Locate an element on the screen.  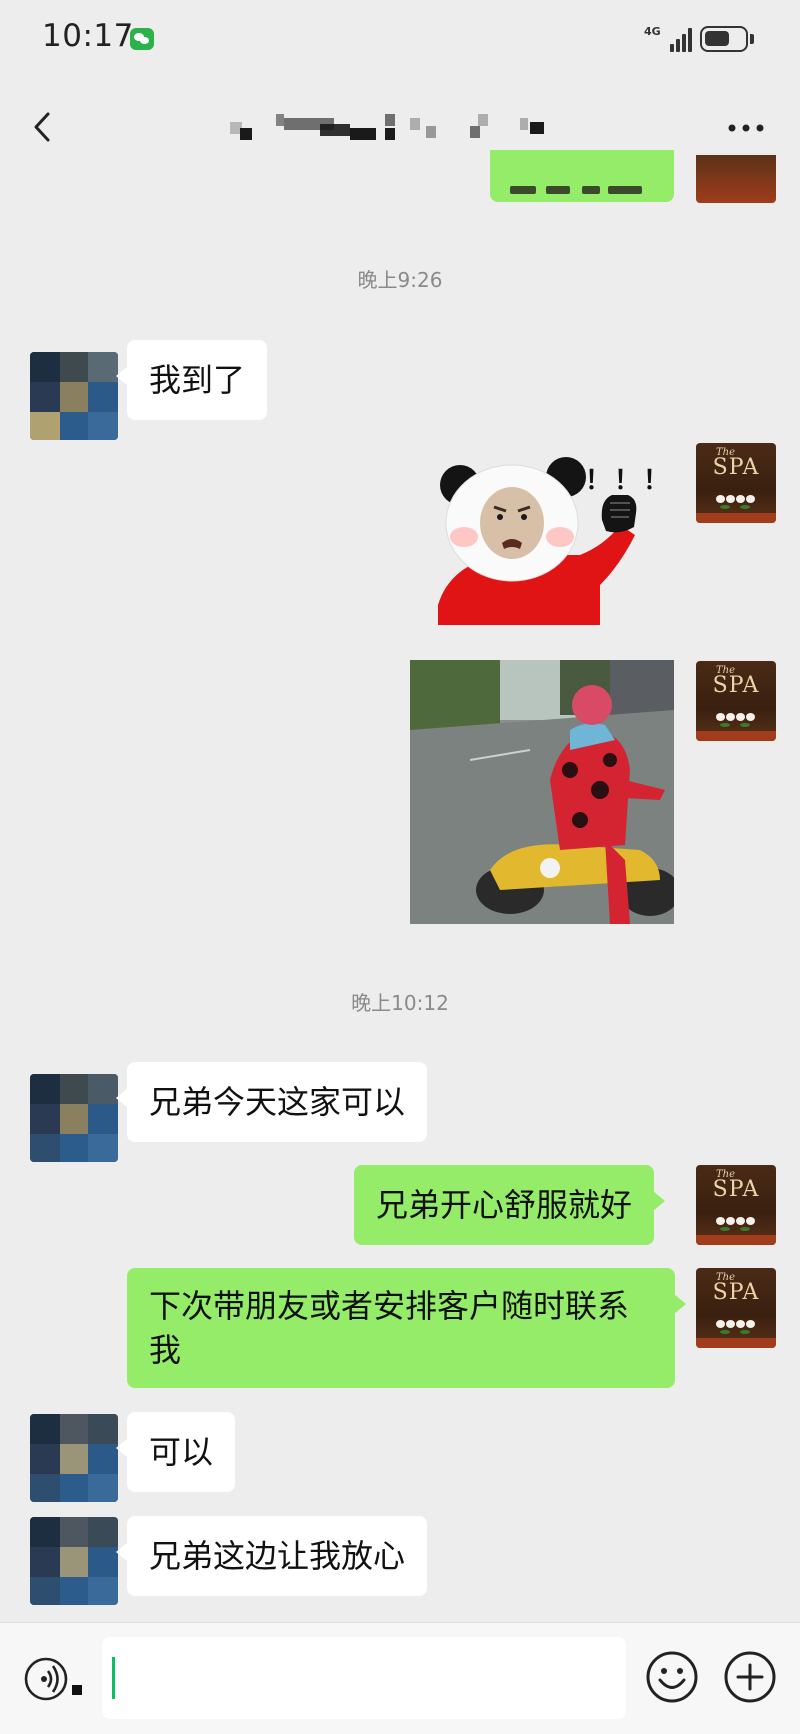
own-avatar-cut-off is located at coordinates (736, 179).